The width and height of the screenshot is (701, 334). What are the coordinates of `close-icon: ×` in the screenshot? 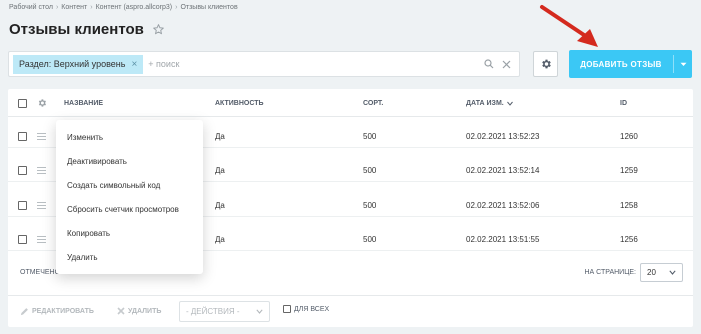 It's located at (134, 64).